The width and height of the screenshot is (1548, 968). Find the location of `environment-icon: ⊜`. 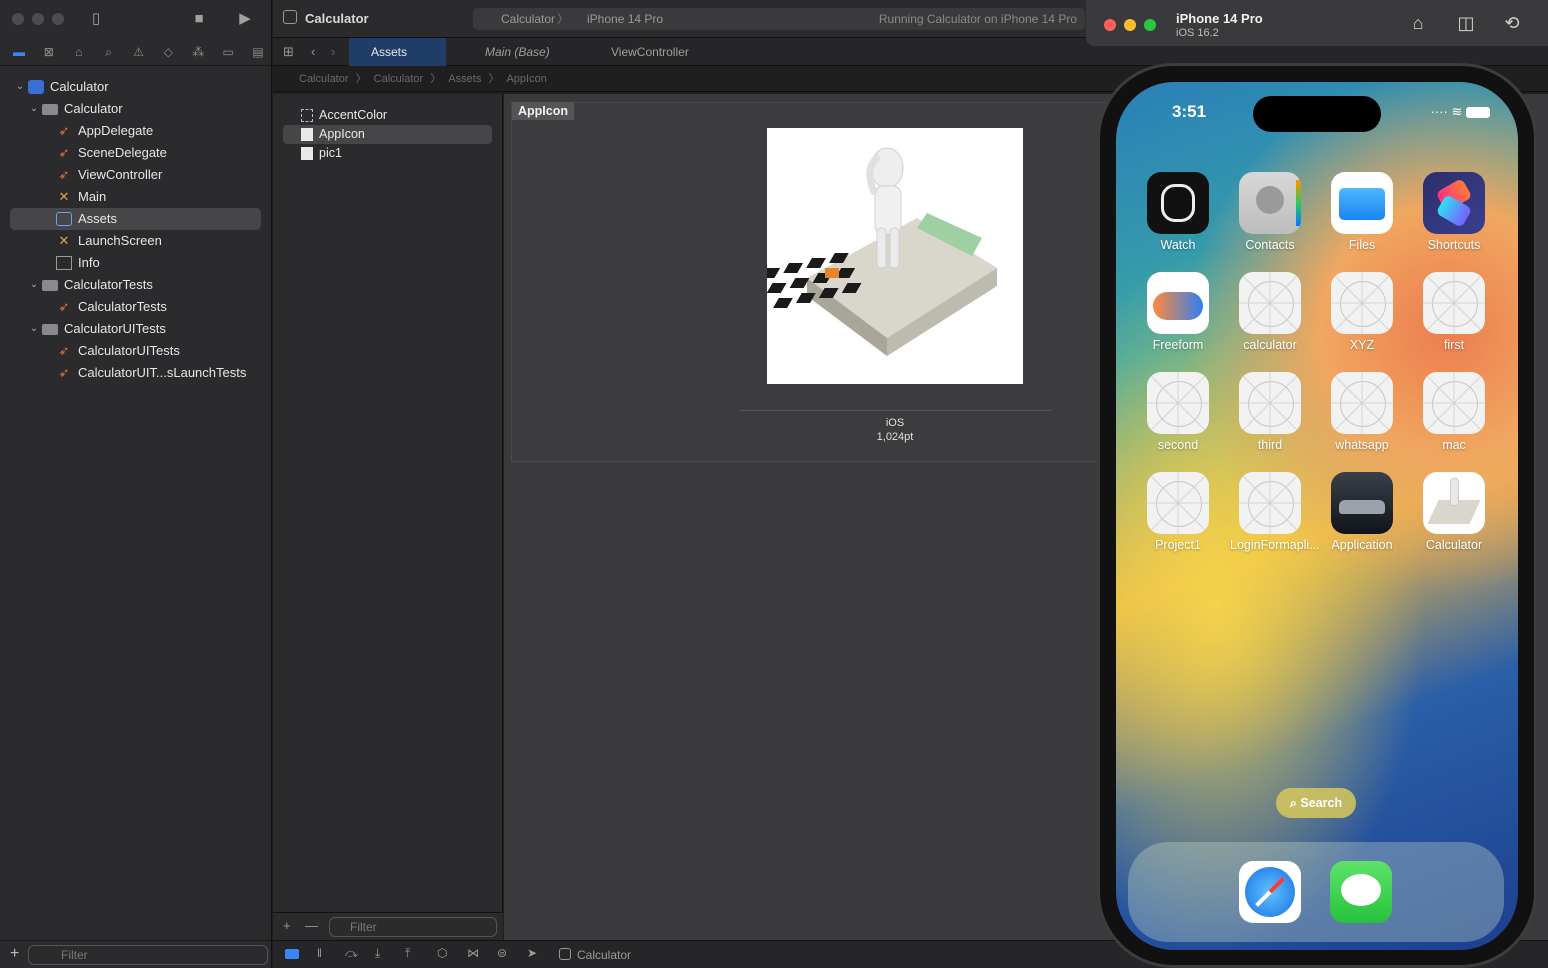

environment-icon: ⊜ is located at coordinates (502, 953).